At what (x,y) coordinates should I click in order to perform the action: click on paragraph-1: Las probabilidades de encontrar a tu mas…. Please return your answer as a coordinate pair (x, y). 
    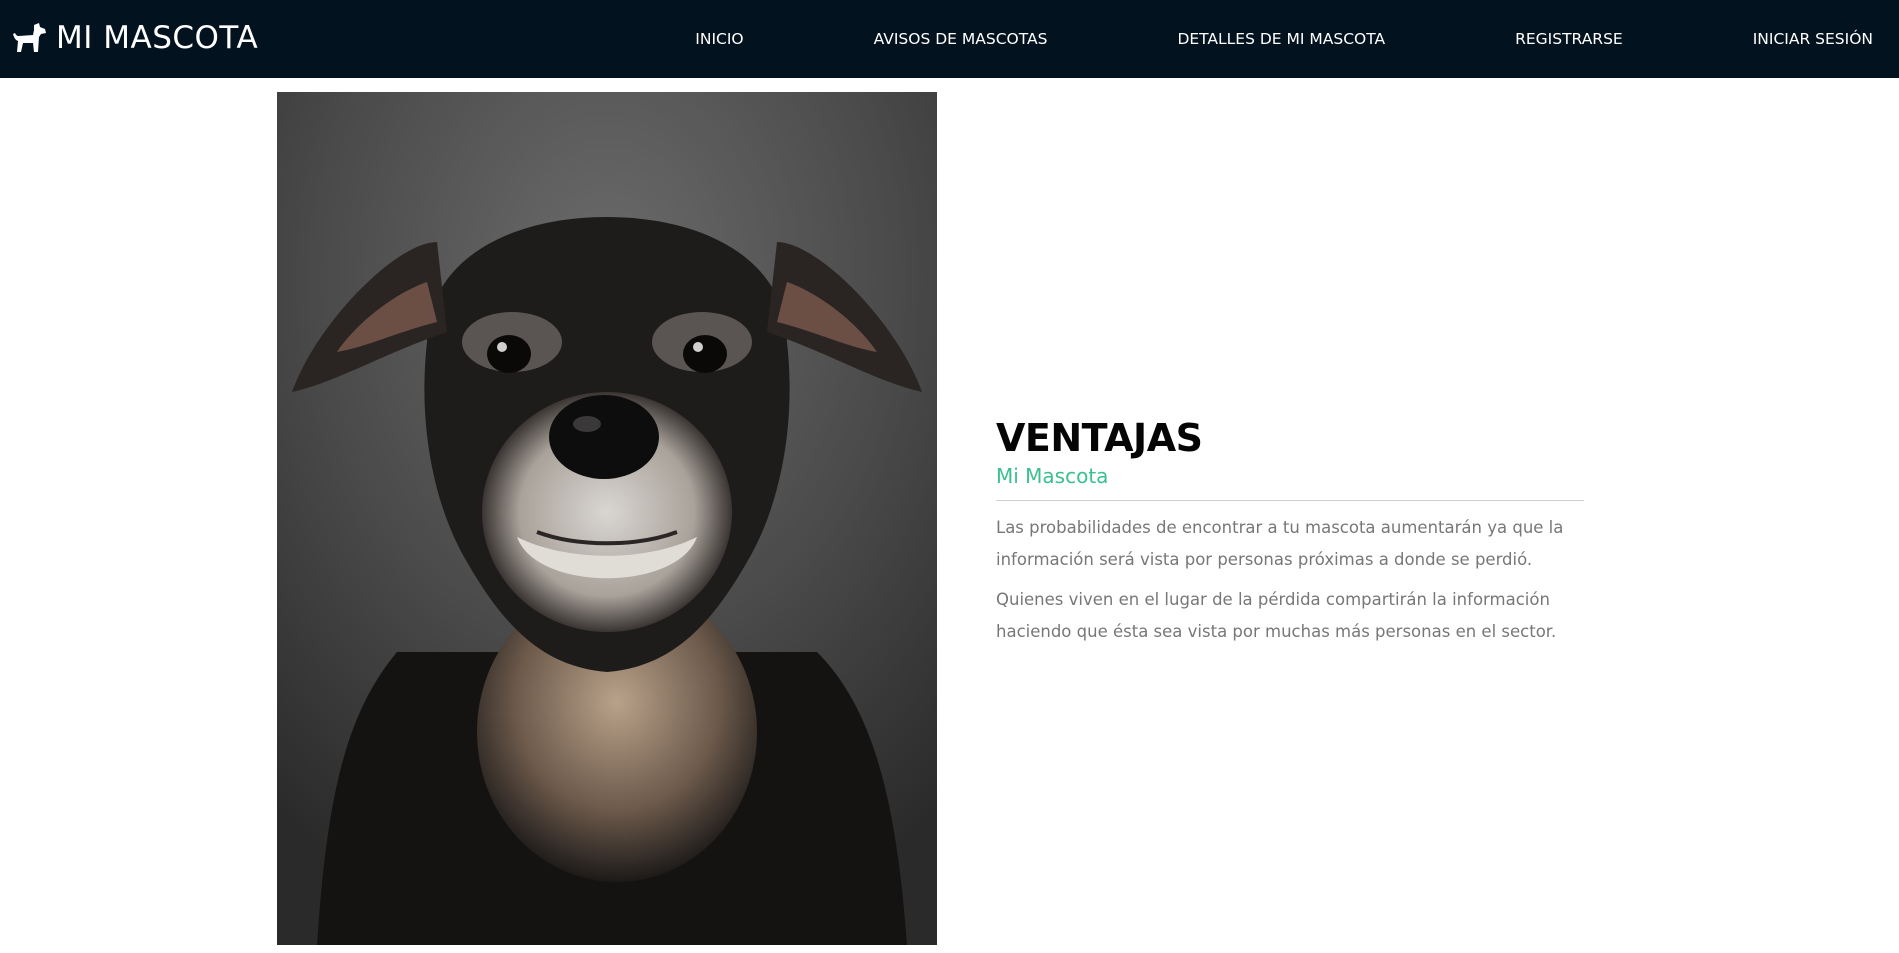
    Looking at the image, I should click on (1280, 543).